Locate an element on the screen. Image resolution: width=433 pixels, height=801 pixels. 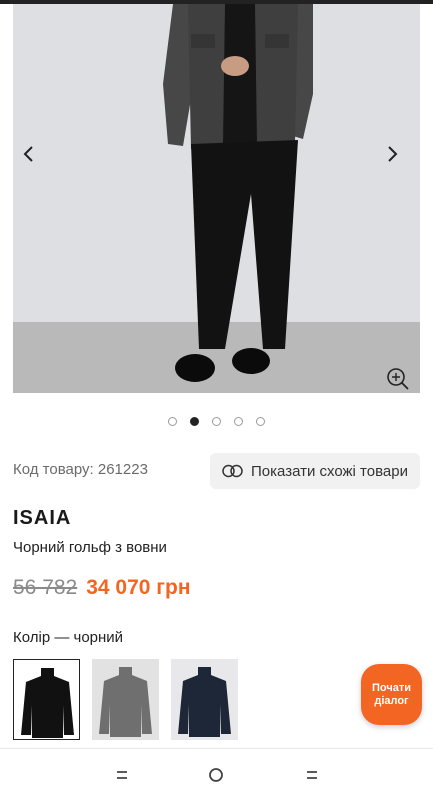
price-row: 56 782 34 070 грн is located at coordinates (102, 588).